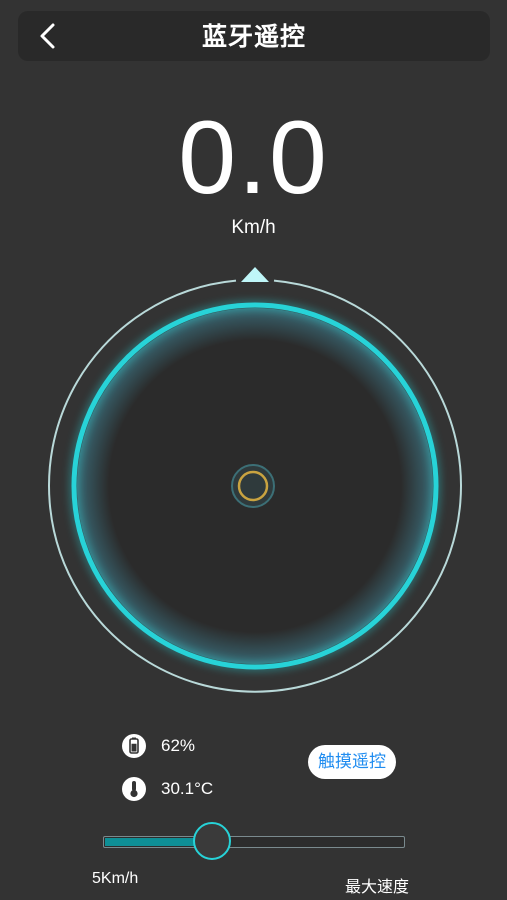 The height and width of the screenshot is (900, 507). Describe the element at coordinates (115, 878) in the screenshot. I see `slider-min-label: 5Km/h` at that location.